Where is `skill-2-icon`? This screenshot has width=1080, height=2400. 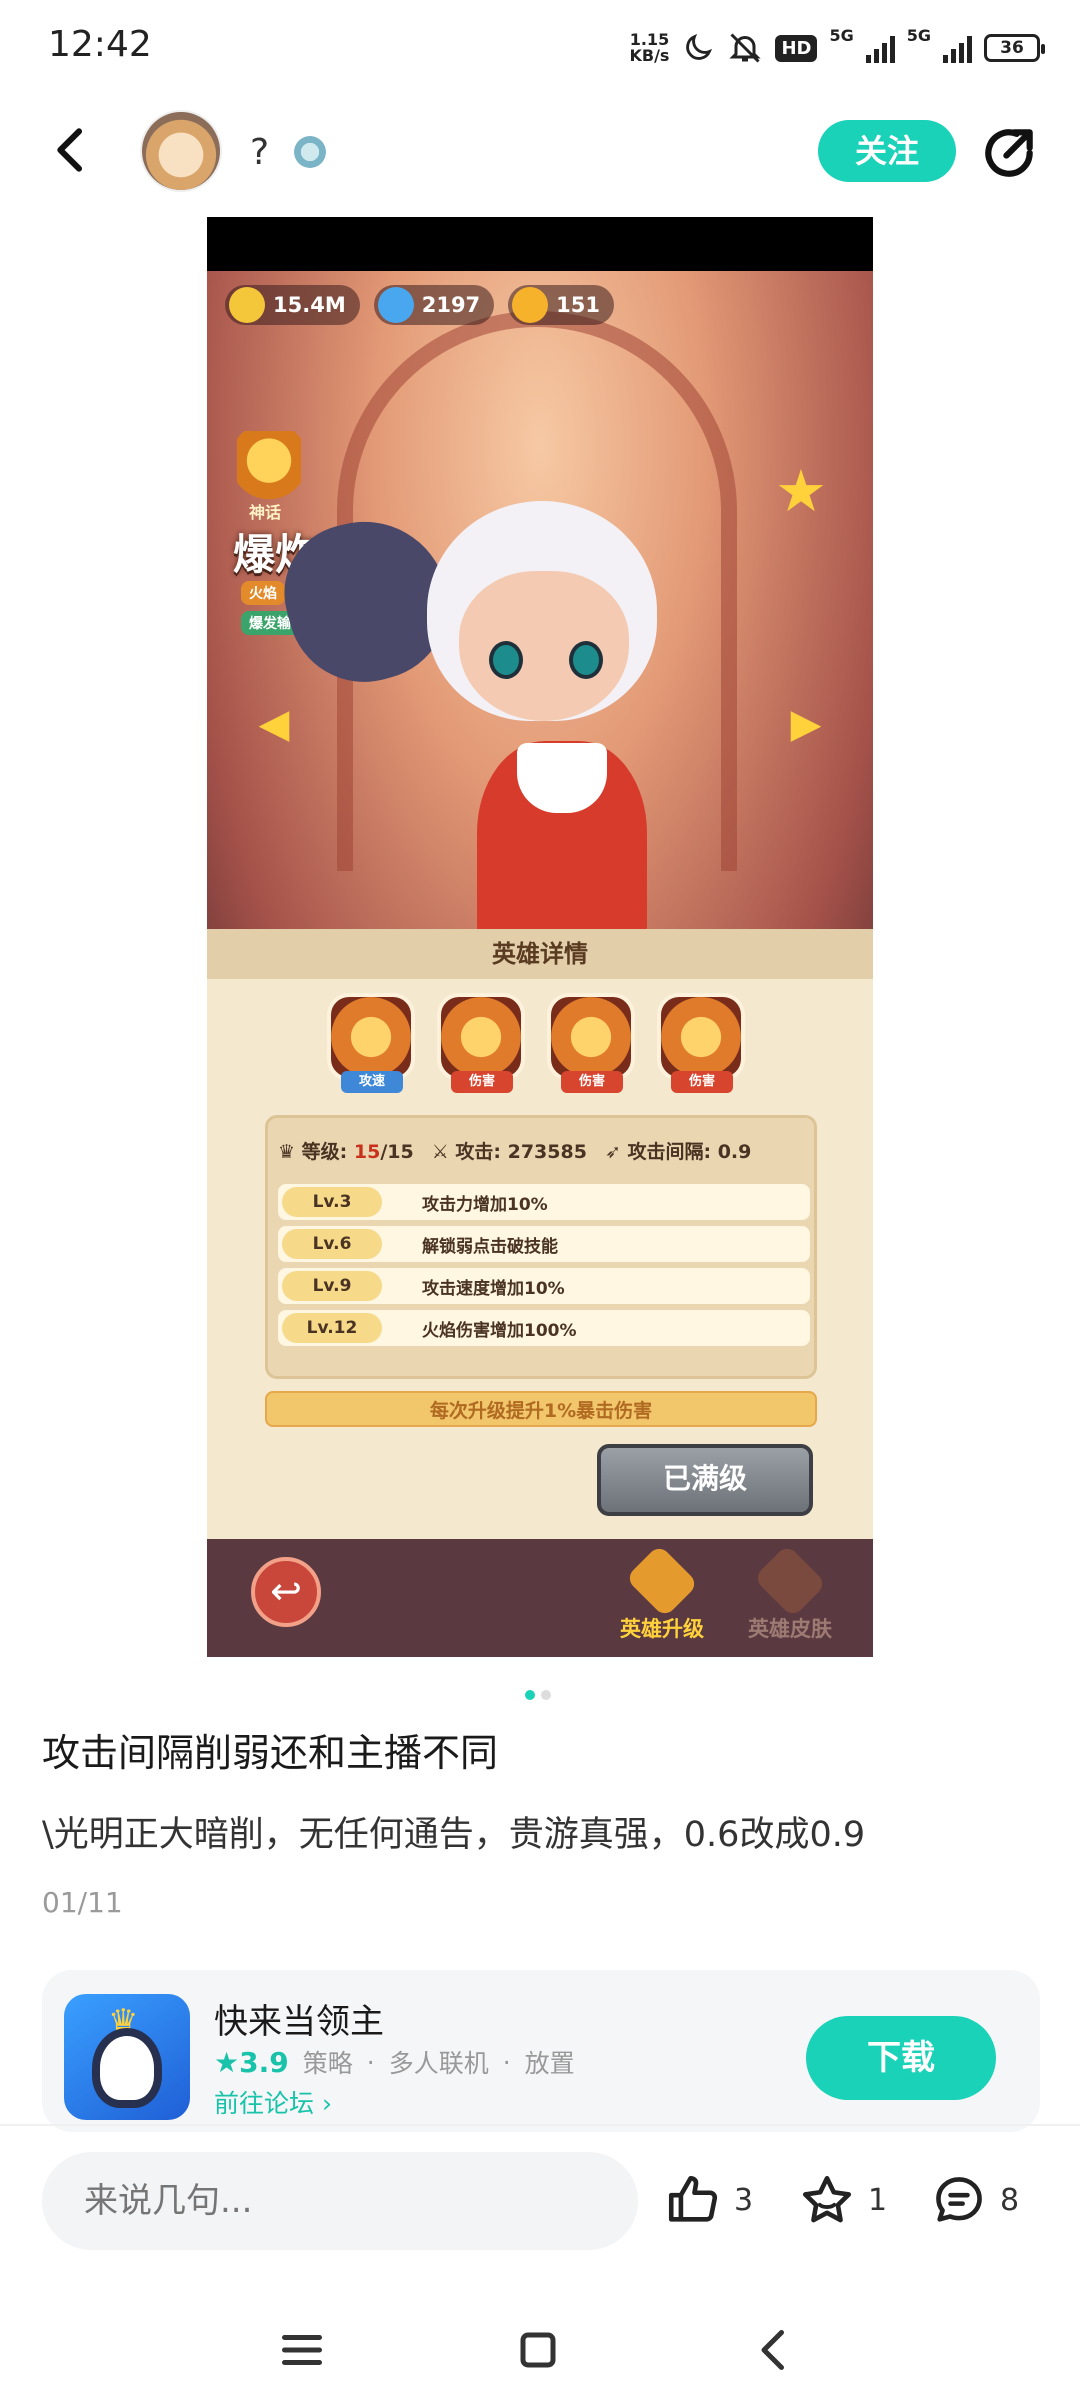 skill-2-icon is located at coordinates (481, 1037).